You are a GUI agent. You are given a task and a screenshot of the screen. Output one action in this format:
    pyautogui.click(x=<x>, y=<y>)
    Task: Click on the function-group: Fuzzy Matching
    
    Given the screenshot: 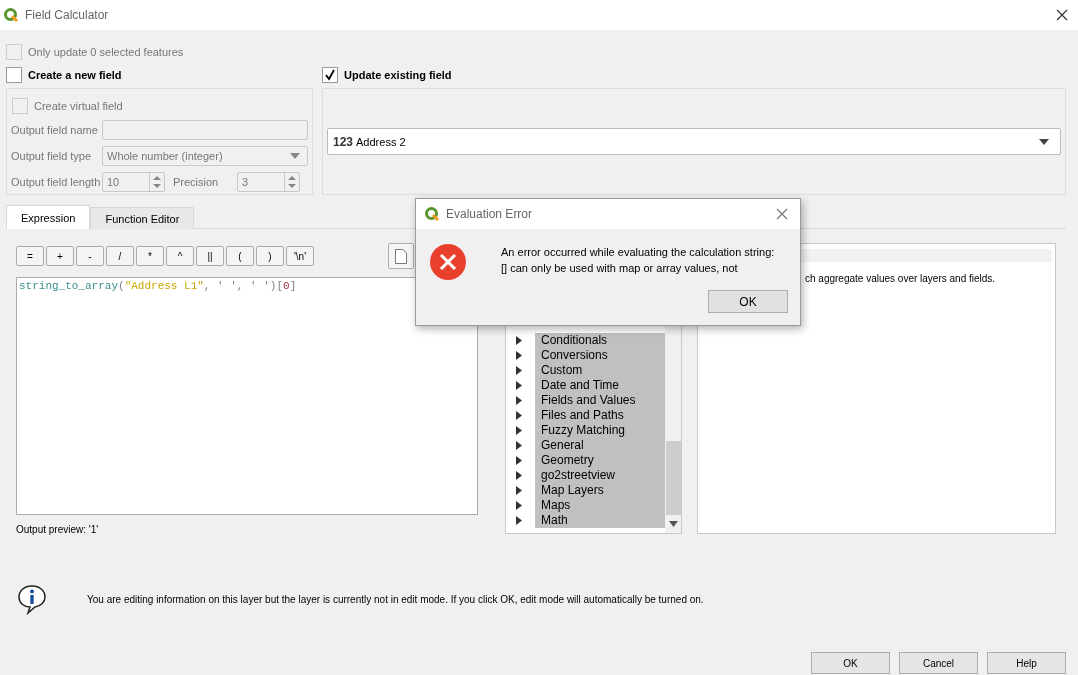 What is the action you would take?
    pyautogui.click(x=600, y=430)
    